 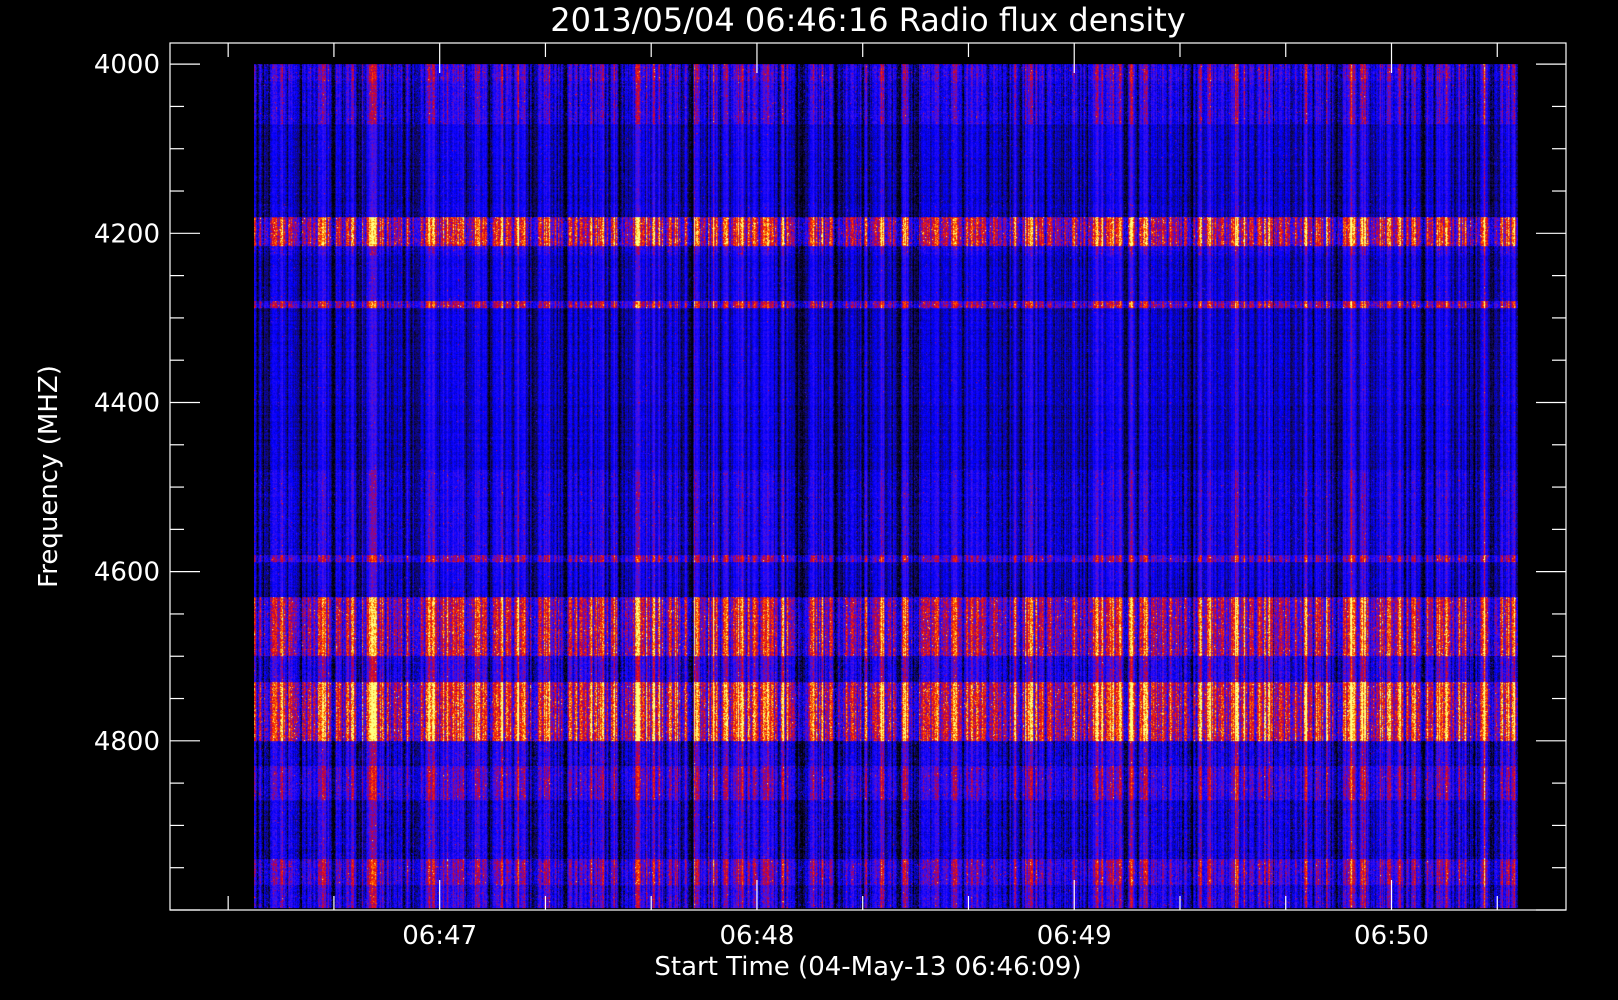 What do you see at coordinates (867, 967) in the screenshot?
I see `x-axis-label: Start Time (04-May-13 06:46:09)` at bounding box center [867, 967].